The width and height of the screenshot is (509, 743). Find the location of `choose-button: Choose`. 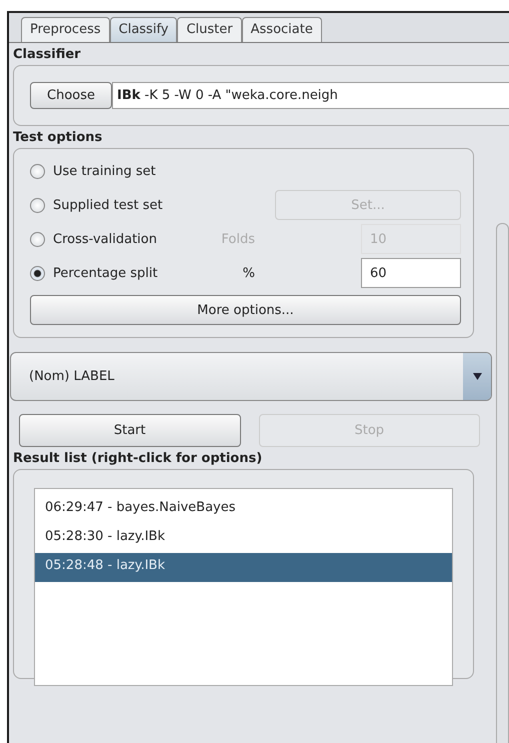

choose-button: Choose is located at coordinates (71, 95).